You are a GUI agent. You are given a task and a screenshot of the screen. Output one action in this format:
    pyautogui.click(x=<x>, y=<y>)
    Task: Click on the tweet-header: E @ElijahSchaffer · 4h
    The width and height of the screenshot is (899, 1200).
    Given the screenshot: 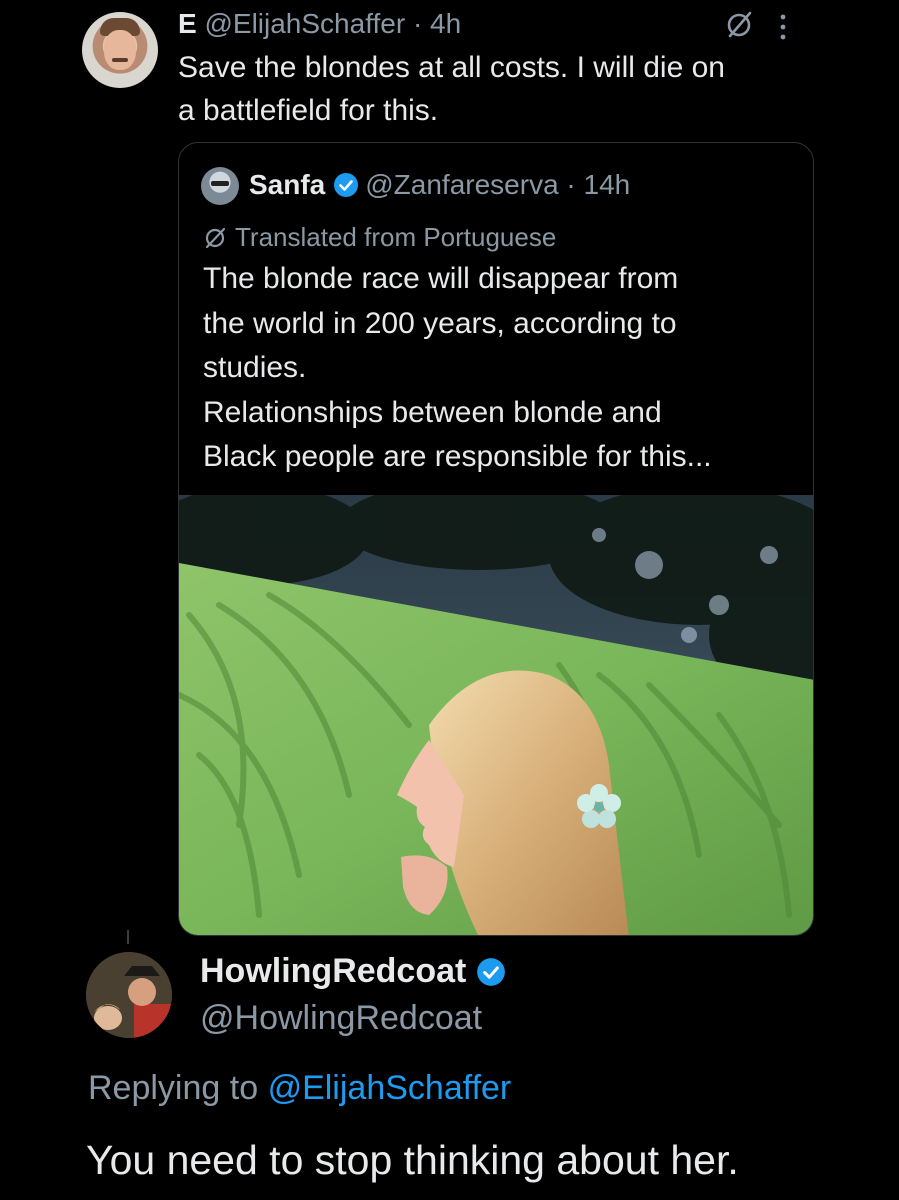 What is the action you would take?
    pyautogui.click(x=319, y=24)
    